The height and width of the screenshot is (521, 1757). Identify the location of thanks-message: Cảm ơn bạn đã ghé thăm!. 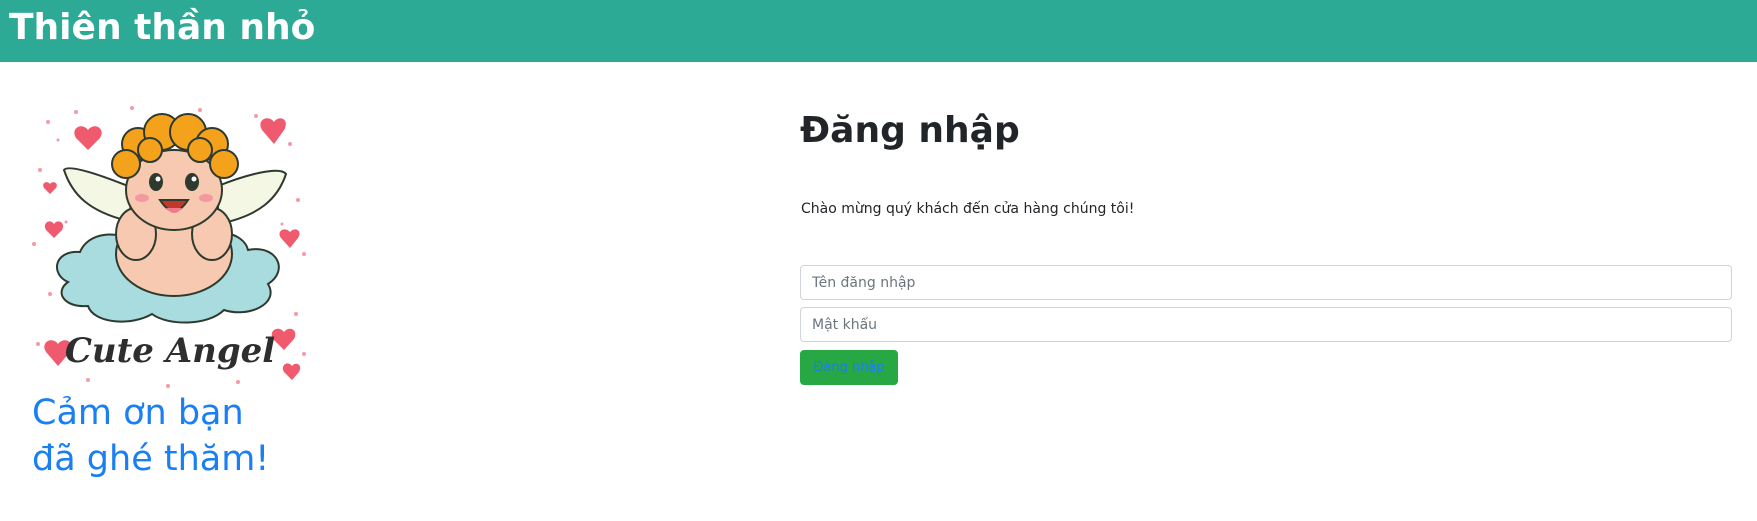
(150, 436).